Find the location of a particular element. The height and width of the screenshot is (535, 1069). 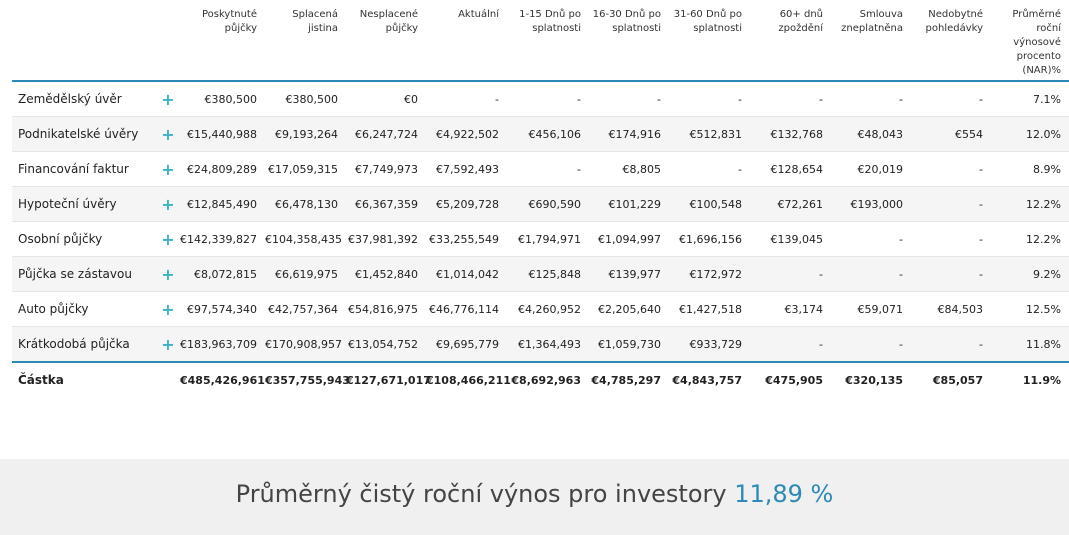

header-cell: Nedobytné pohledávky is located at coordinates (954, 21).